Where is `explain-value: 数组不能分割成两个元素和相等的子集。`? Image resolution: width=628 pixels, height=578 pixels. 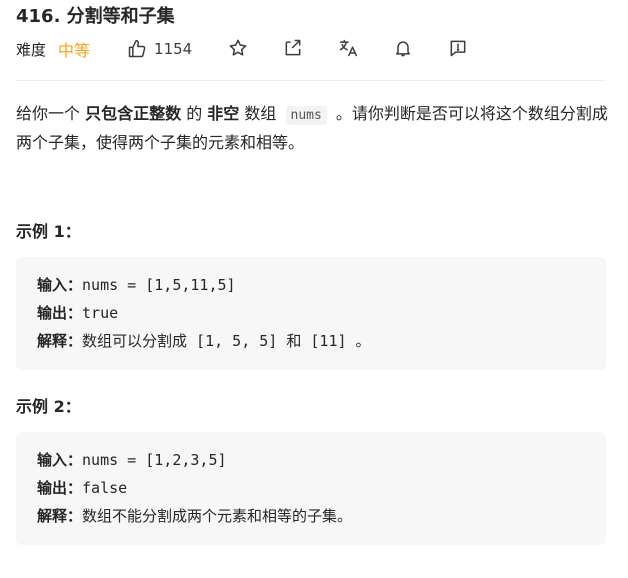
explain-value: 数组不能分割成两个元素和相等的子集。 is located at coordinates (217, 516).